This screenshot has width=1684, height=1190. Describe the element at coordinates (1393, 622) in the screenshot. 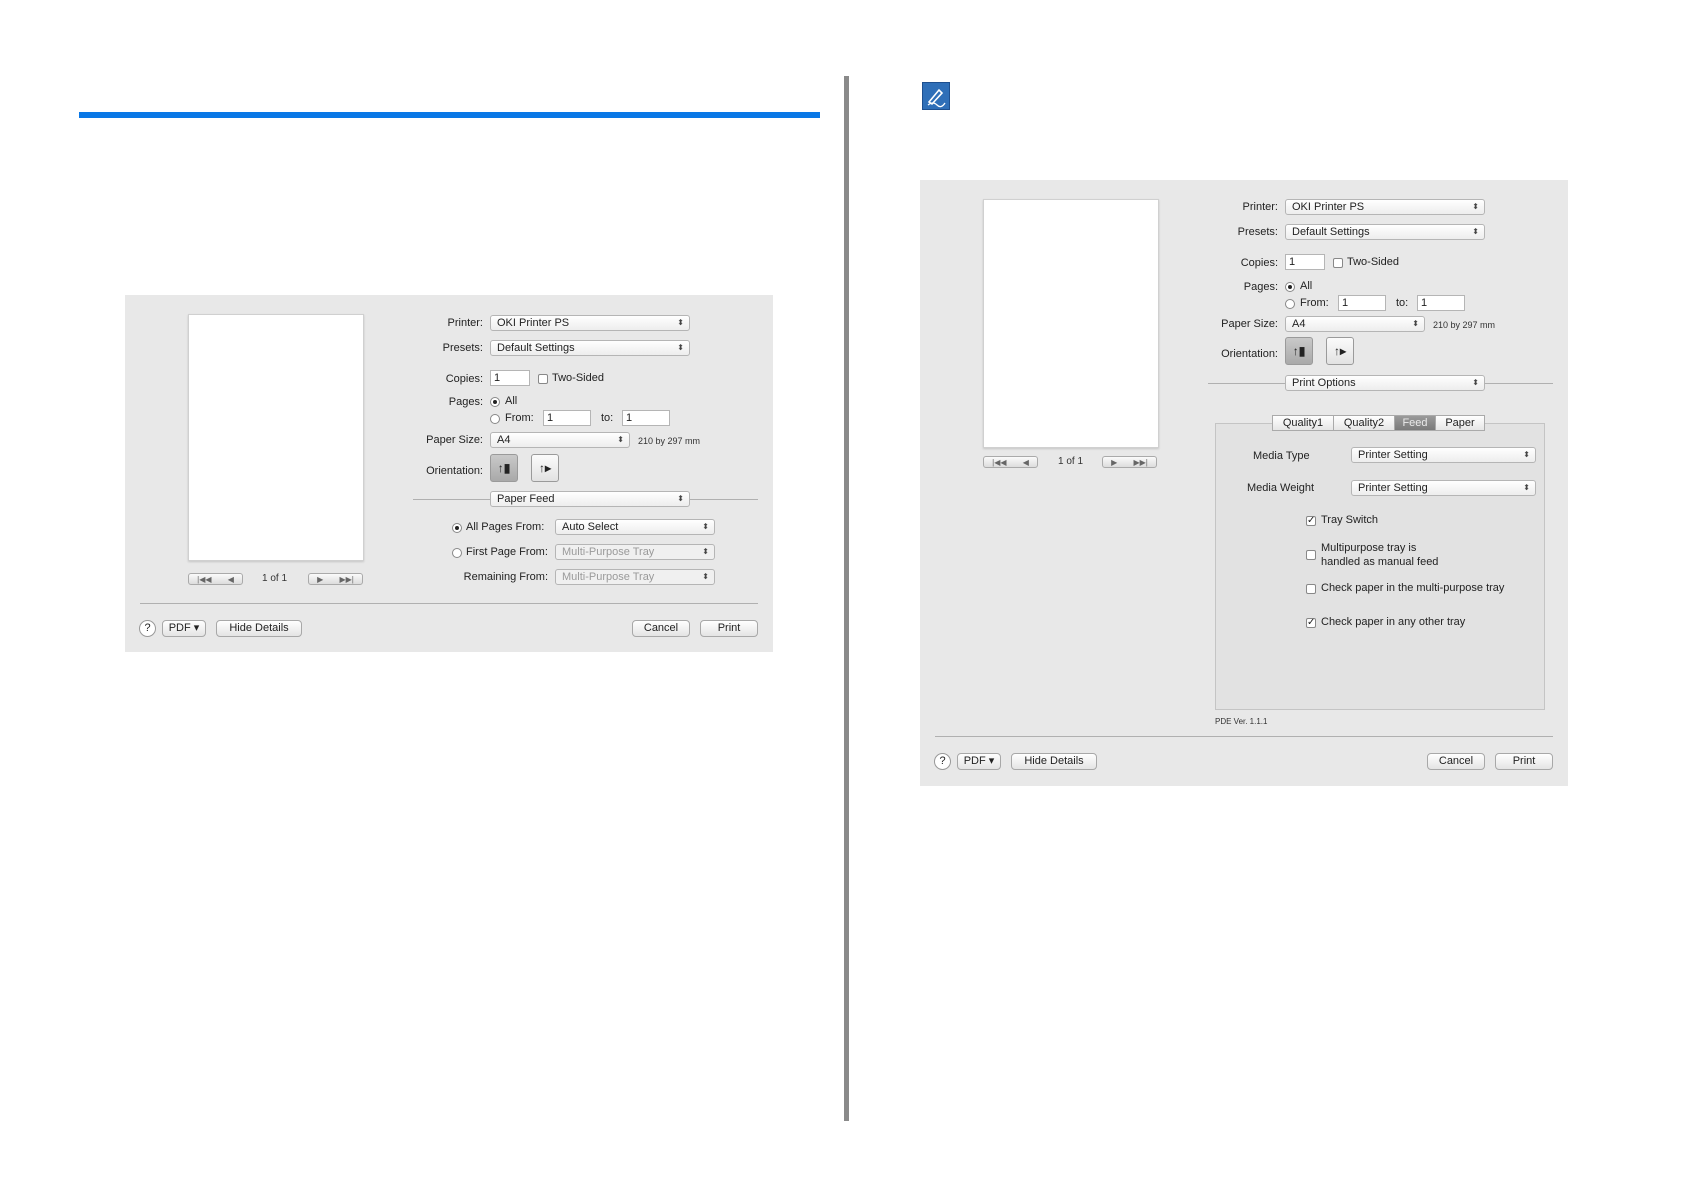

I see `check-other-tray-label: Check paper in any other tray` at that location.